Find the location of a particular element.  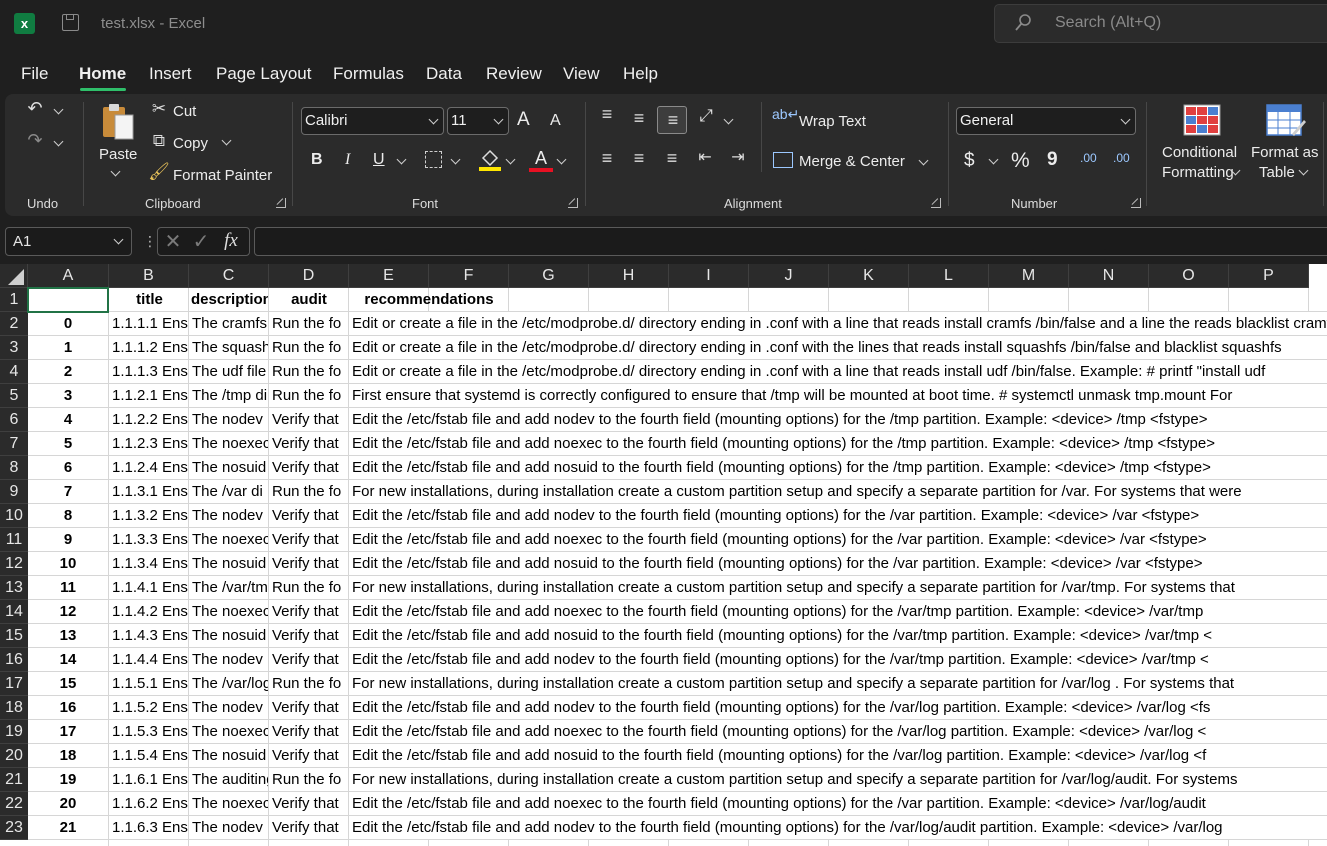

cell-c12: The nosuid is located at coordinates (230, 564).